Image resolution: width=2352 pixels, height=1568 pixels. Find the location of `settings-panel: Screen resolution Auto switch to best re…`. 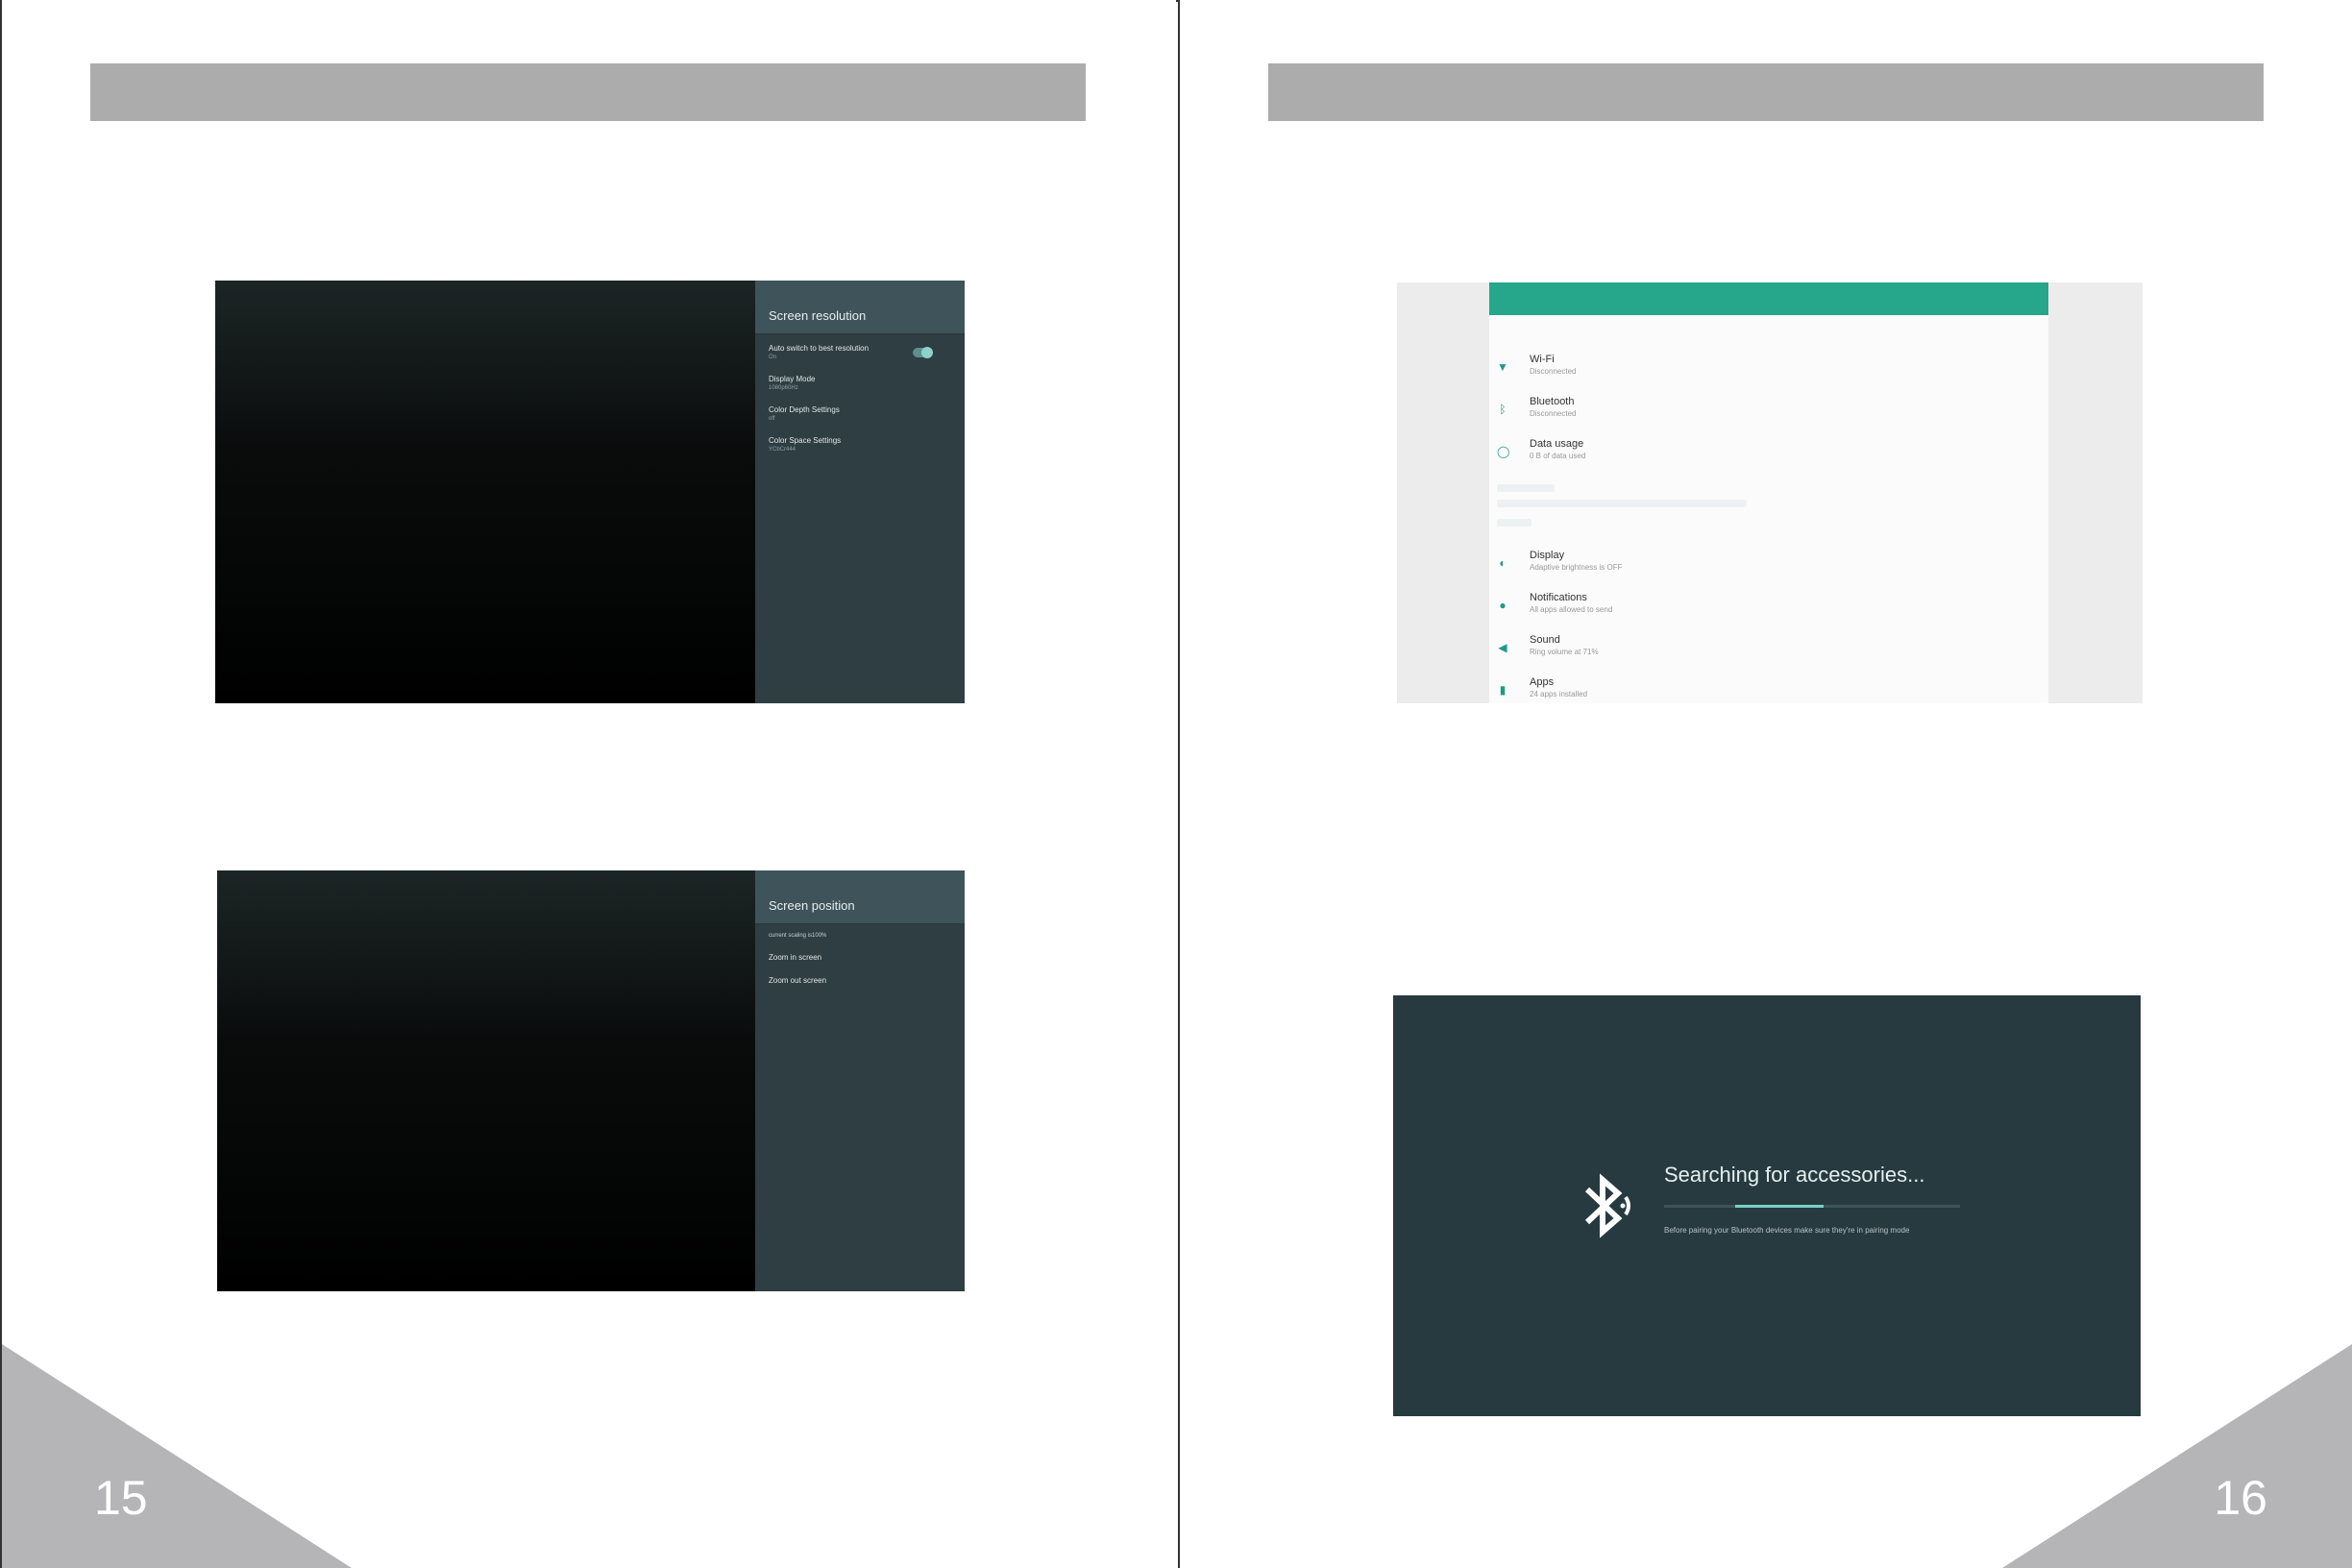

settings-panel: Screen resolution Auto switch to best re… is located at coordinates (860, 492).